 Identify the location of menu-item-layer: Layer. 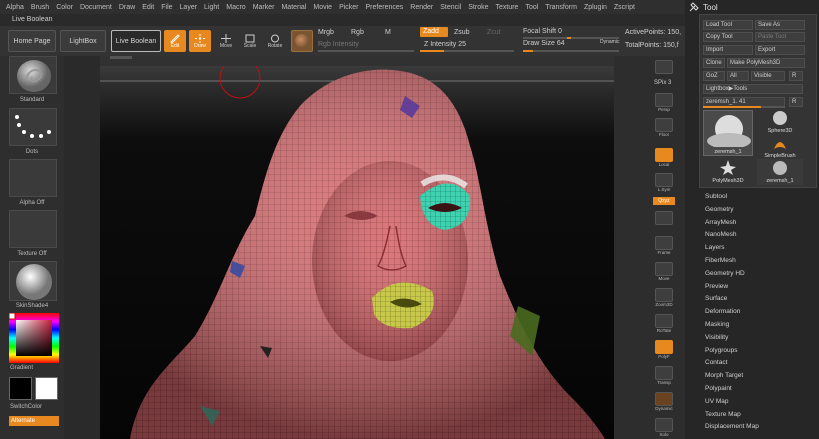
(189, 7).